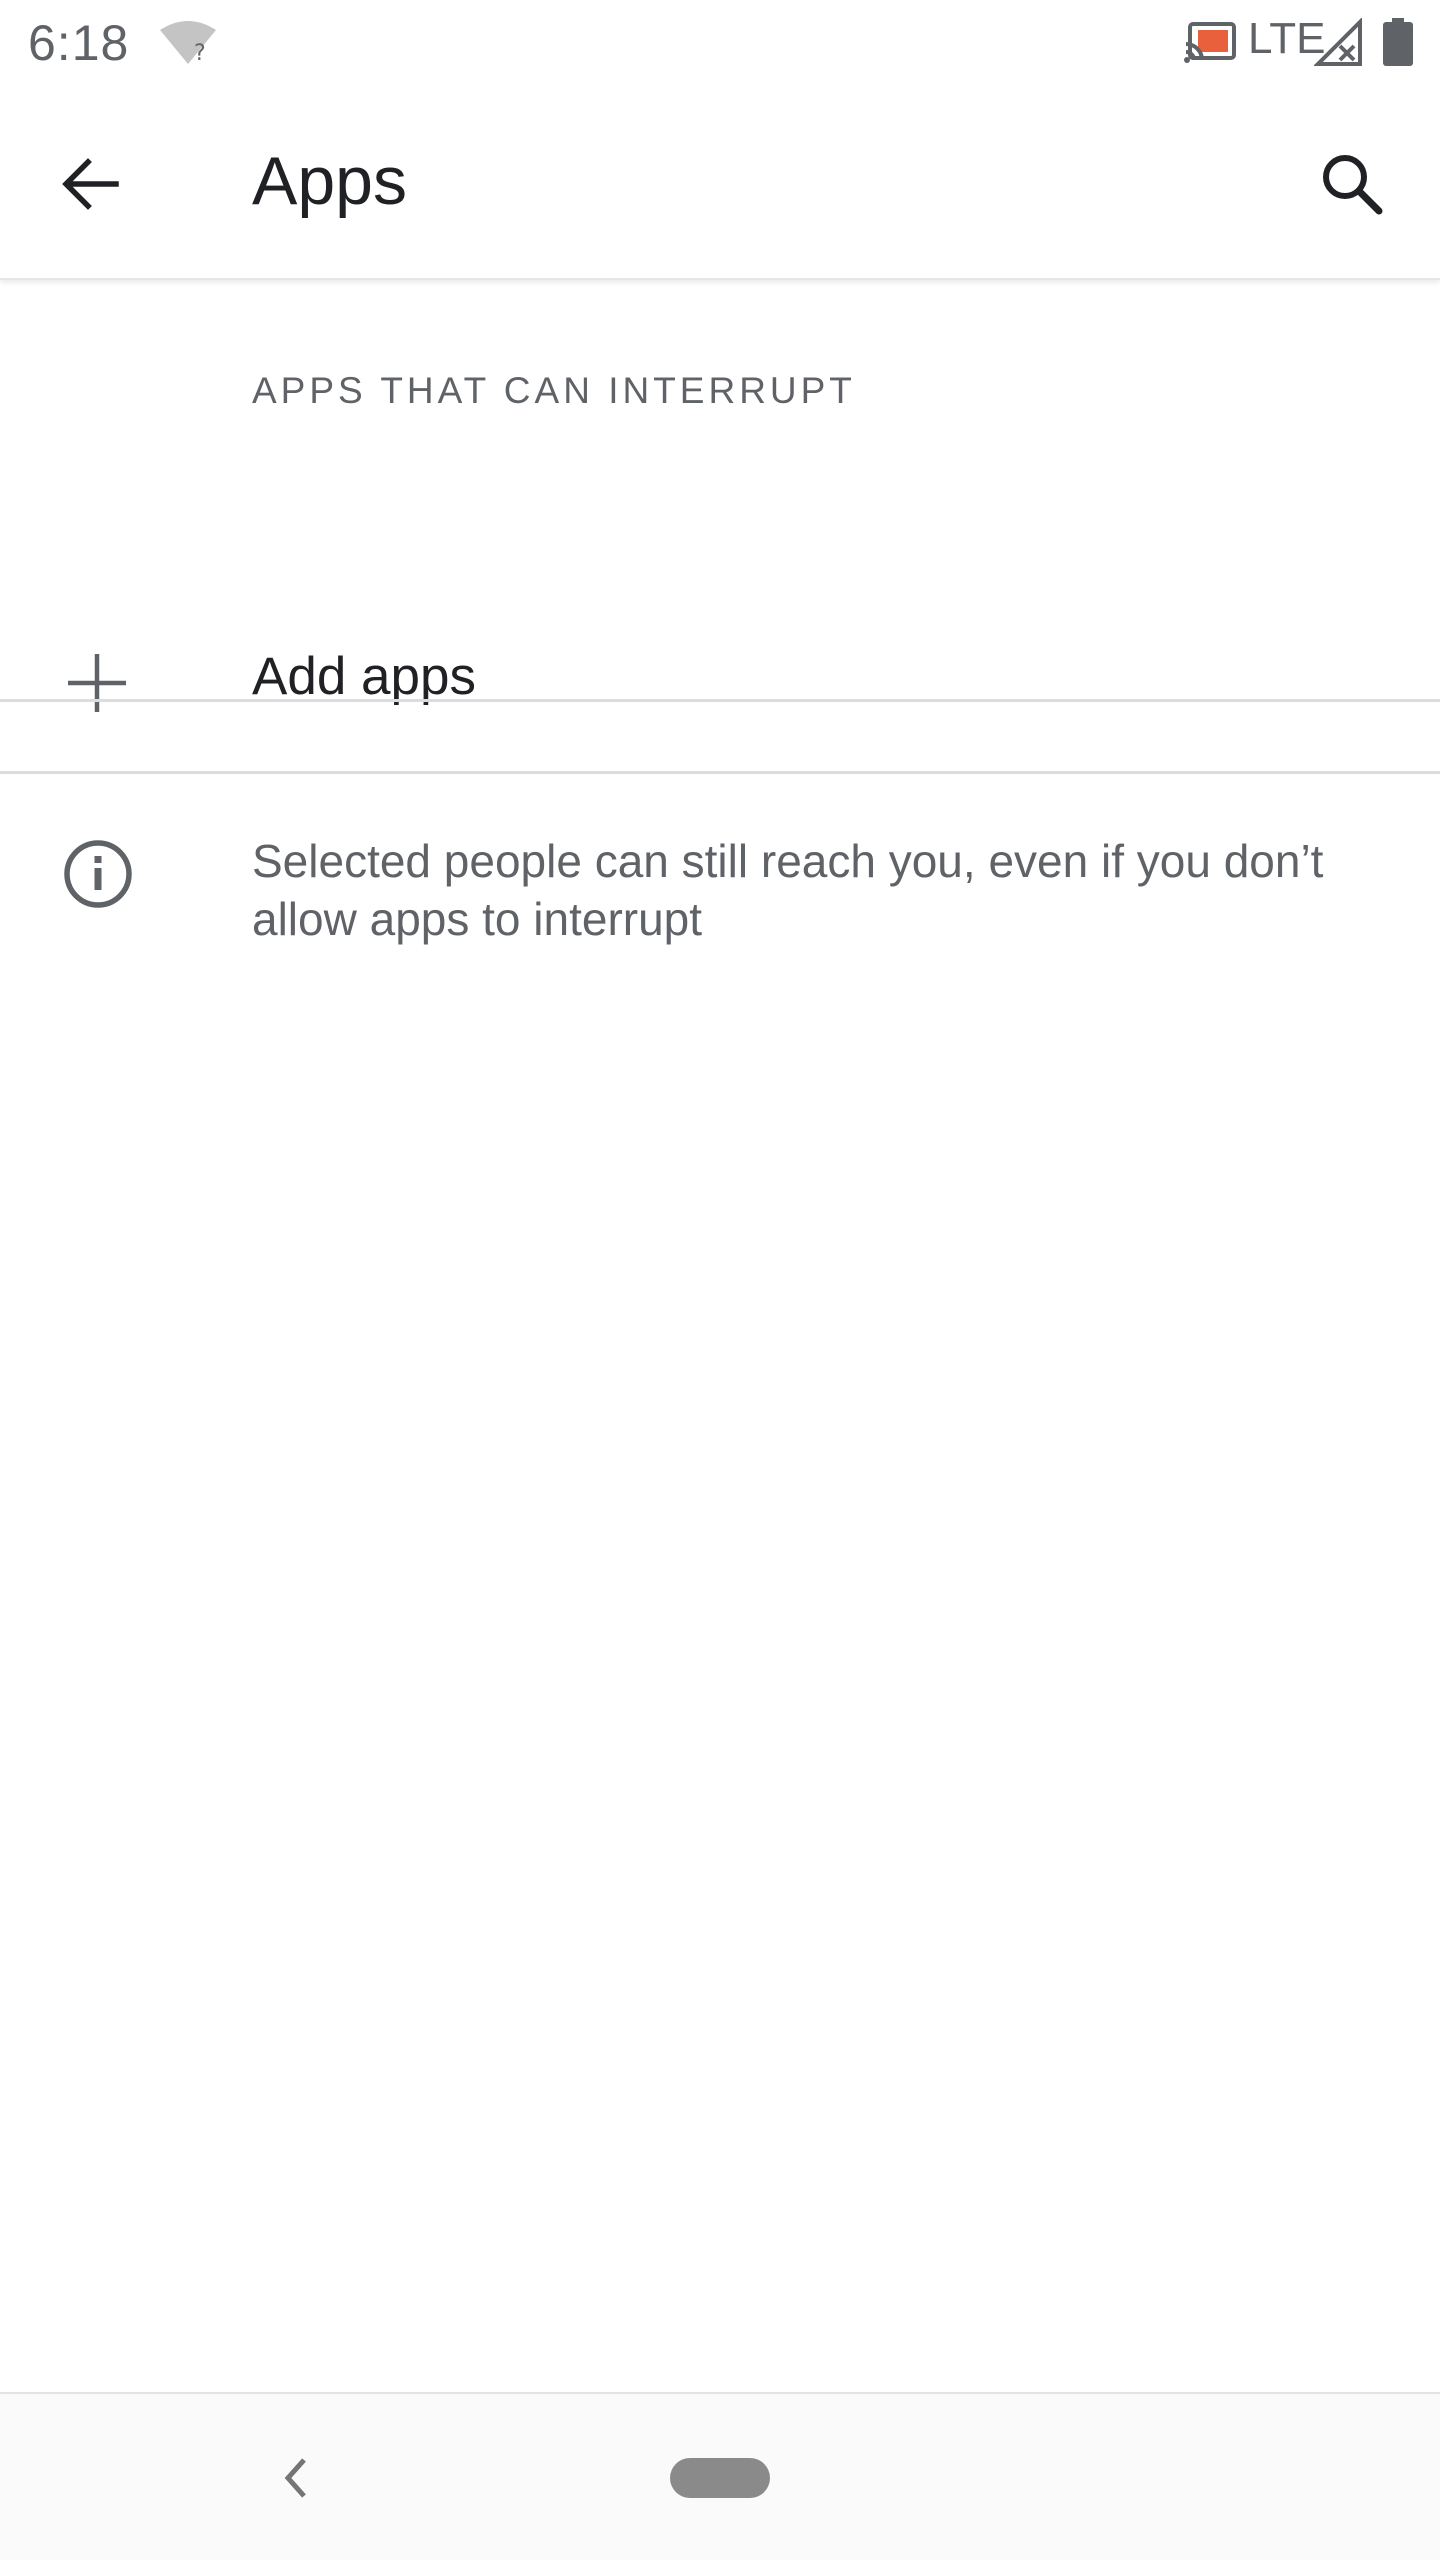 The height and width of the screenshot is (2560, 1440). I want to click on arrow-back-icon, so click(90, 184).